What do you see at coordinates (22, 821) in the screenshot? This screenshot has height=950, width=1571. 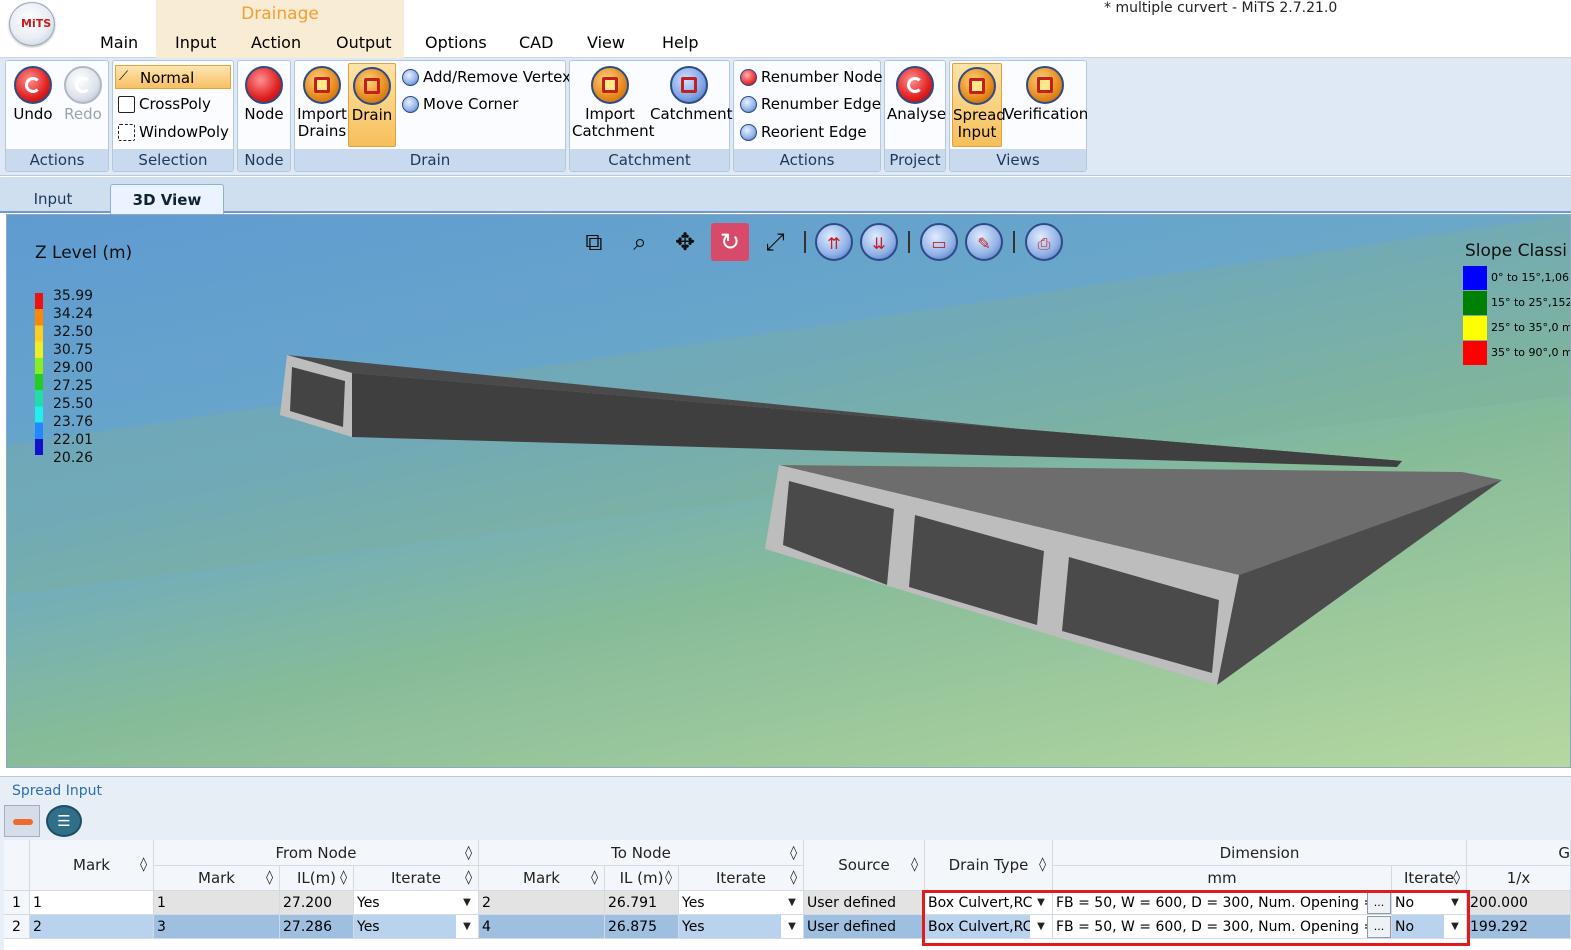 I see `remove-row-button` at bounding box center [22, 821].